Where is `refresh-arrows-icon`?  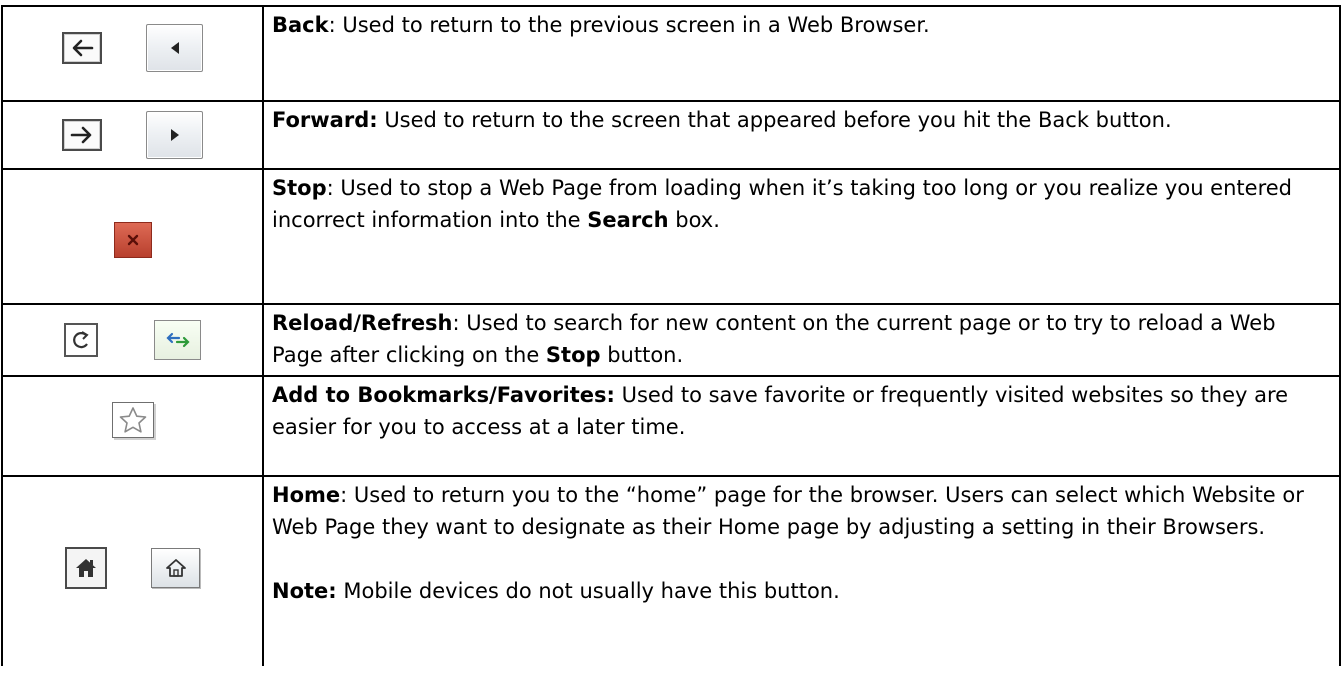 refresh-arrows-icon is located at coordinates (177, 340).